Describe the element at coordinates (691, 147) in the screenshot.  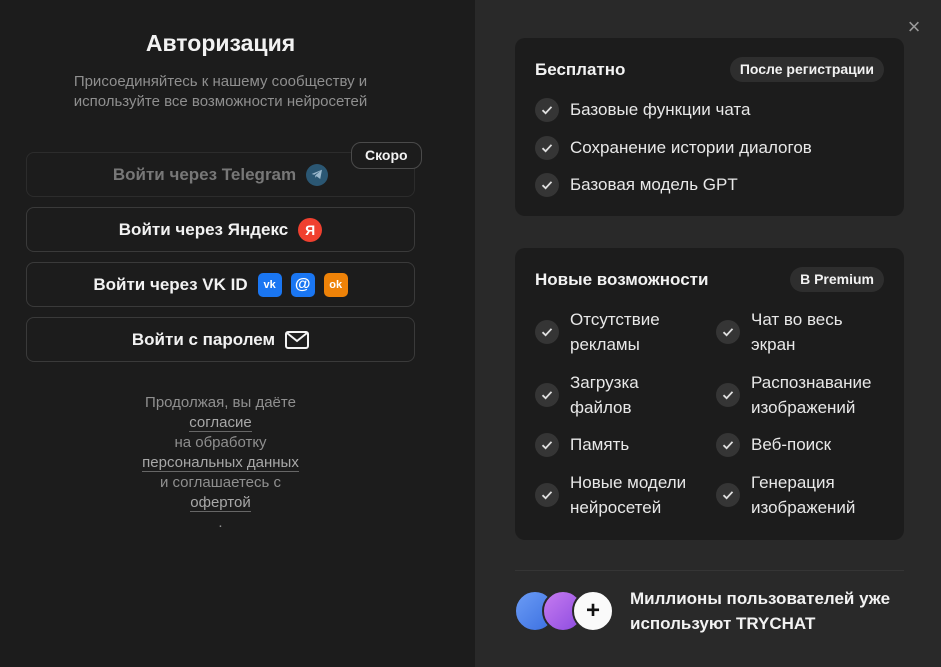
I see `feature-label: Сохранение истории диалогов` at that location.